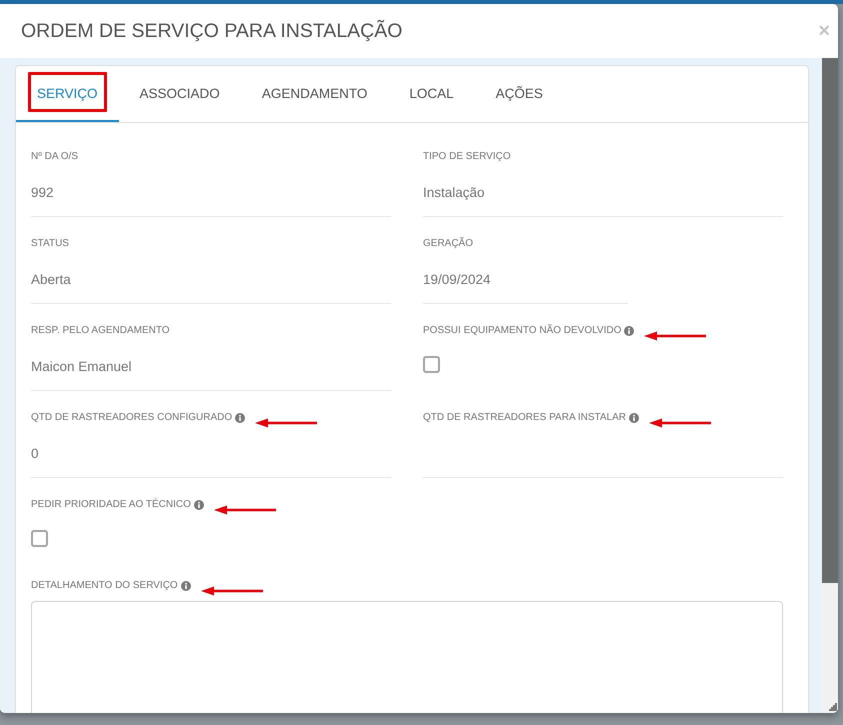  Describe the element at coordinates (54, 157) in the screenshot. I see `field-label: Nº DA O/S` at that location.